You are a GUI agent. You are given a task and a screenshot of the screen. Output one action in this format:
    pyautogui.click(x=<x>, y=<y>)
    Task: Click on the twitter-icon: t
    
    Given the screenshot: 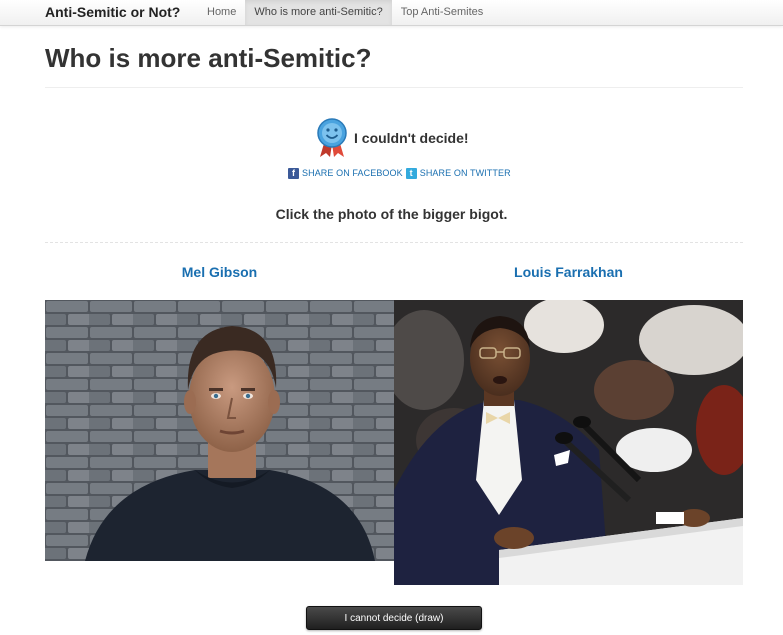 What is the action you would take?
    pyautogui.click(x=411, y=173)
    